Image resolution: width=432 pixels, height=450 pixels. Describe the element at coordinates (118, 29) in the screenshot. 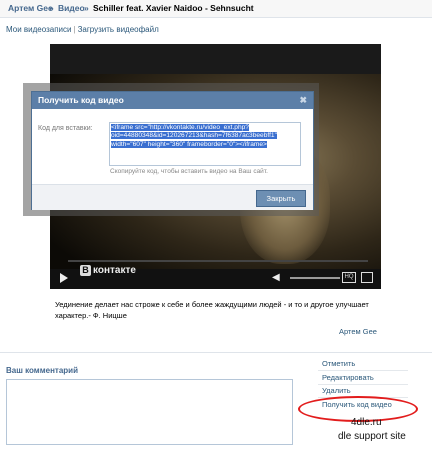

I see `upload-video-link: Загрузить видеофайл` at that location.